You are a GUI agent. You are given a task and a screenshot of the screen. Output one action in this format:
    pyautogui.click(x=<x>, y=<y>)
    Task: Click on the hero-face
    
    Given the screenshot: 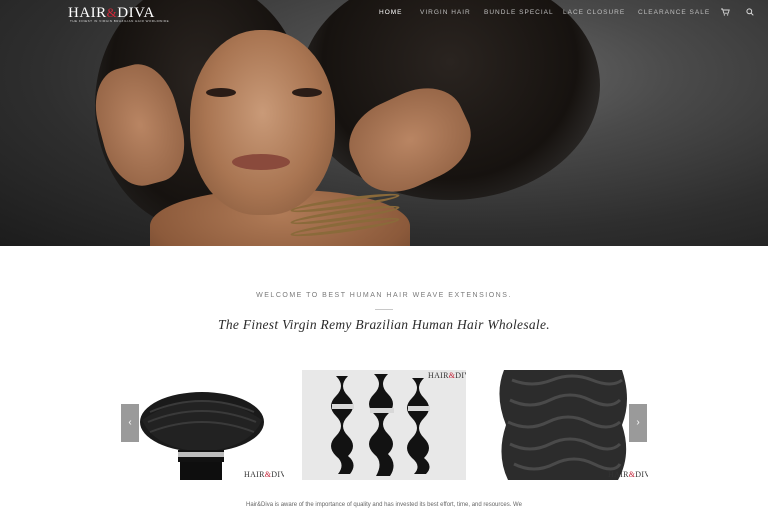 What is the action you would take?
    pyautogui.click(x=262, y=122)
    